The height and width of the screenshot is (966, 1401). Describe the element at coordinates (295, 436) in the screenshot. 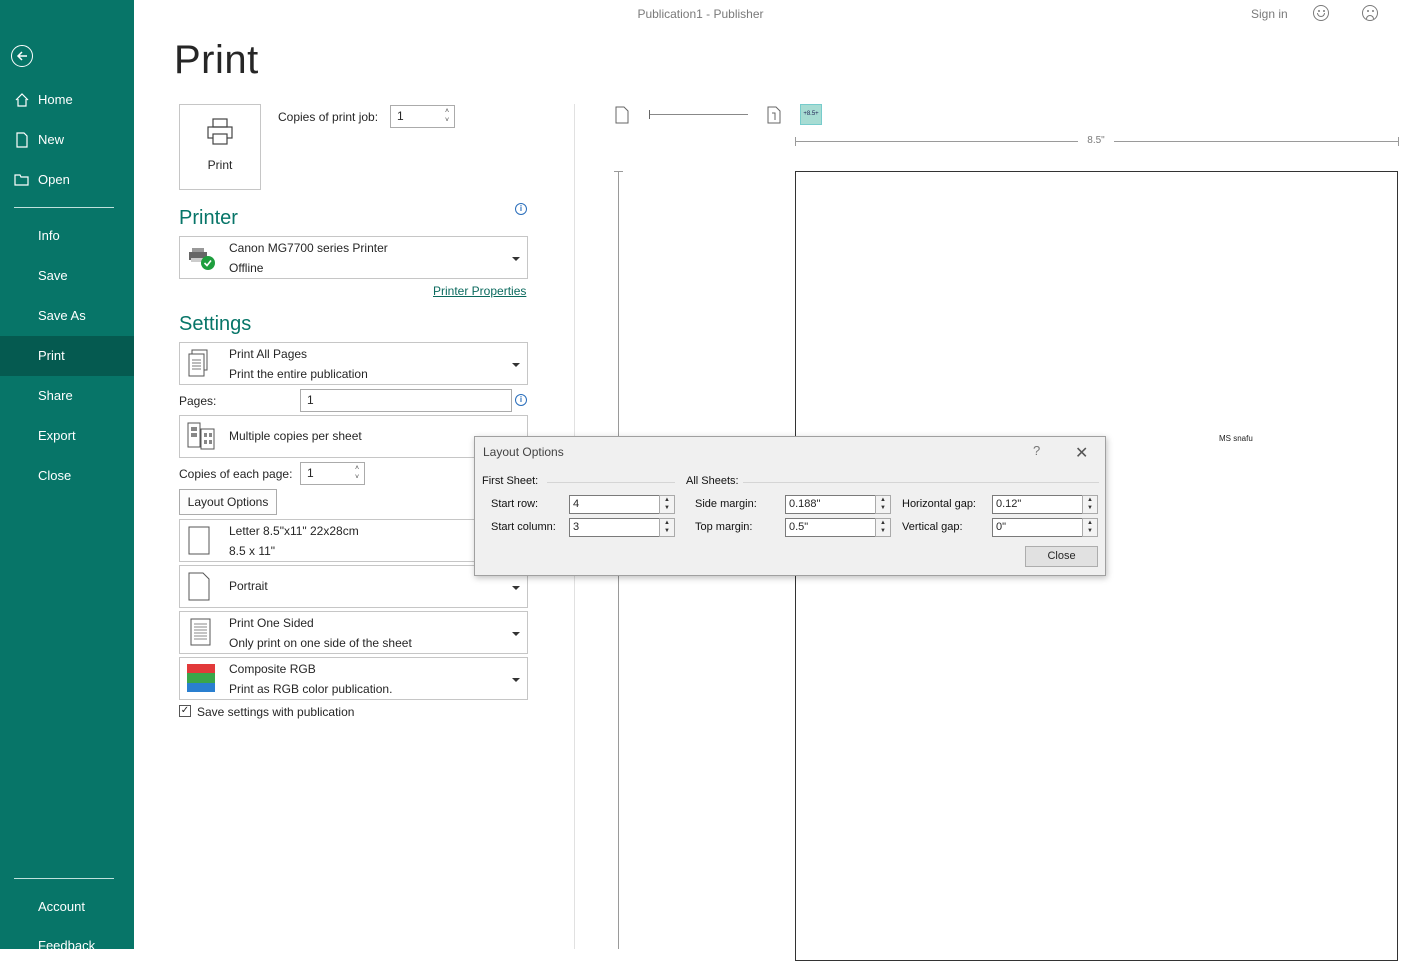

I see `copies-per-sheet-label: Multiple copies per sheet` at that location.